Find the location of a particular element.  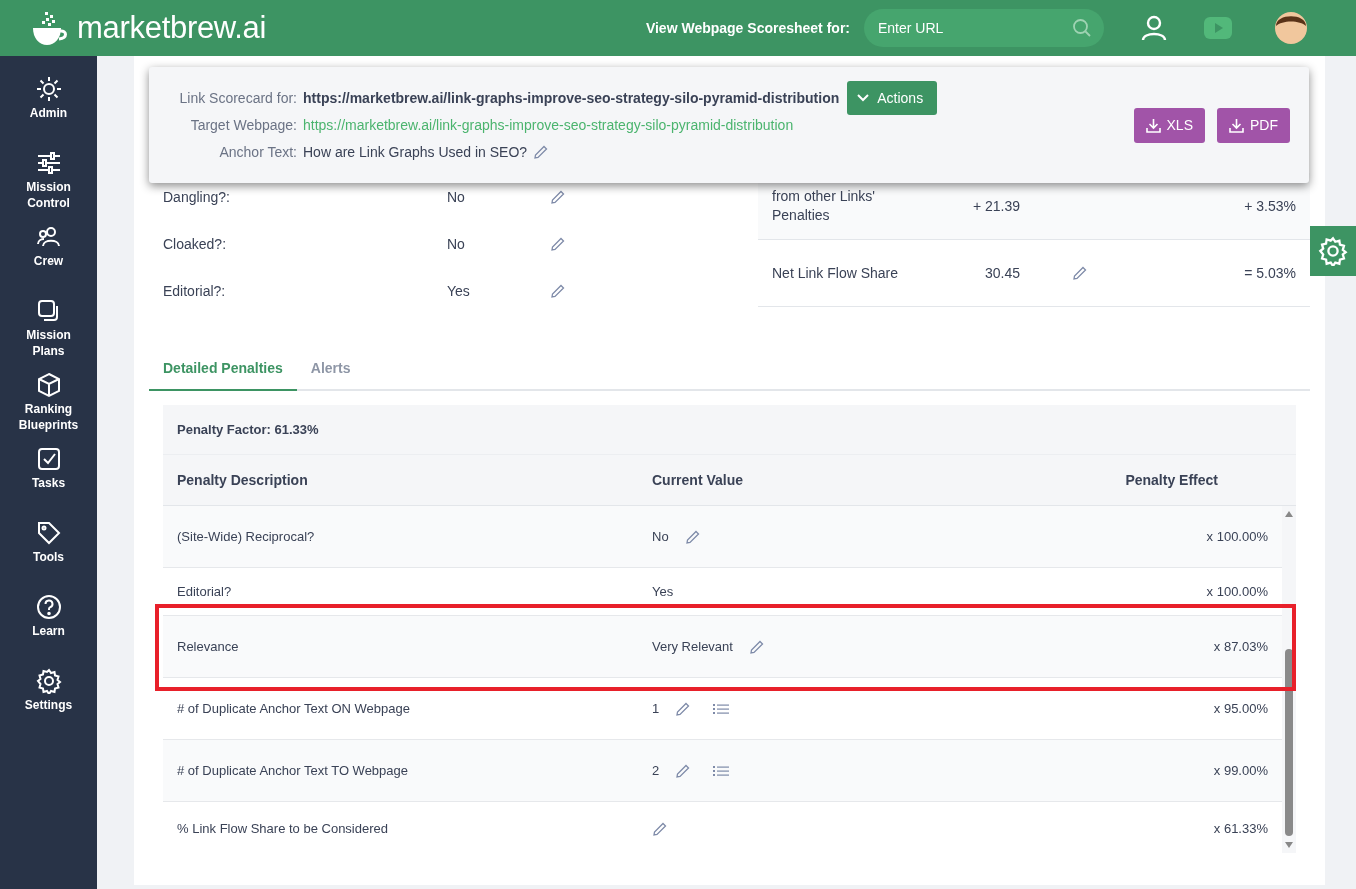

table-cell-text: Editorial? is located at coordinates (204, 591).